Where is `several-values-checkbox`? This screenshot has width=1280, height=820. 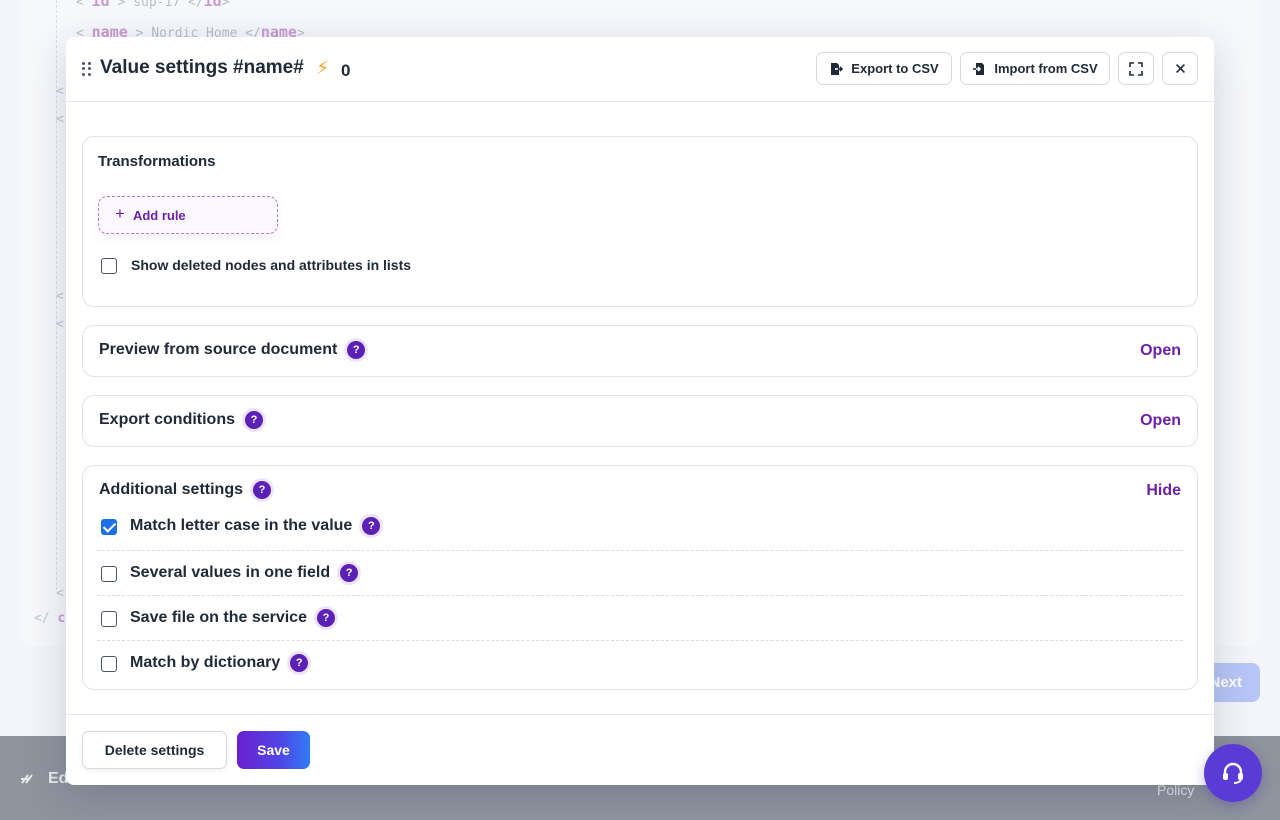 several-values-checkbox is located at coordinates (109, 574).